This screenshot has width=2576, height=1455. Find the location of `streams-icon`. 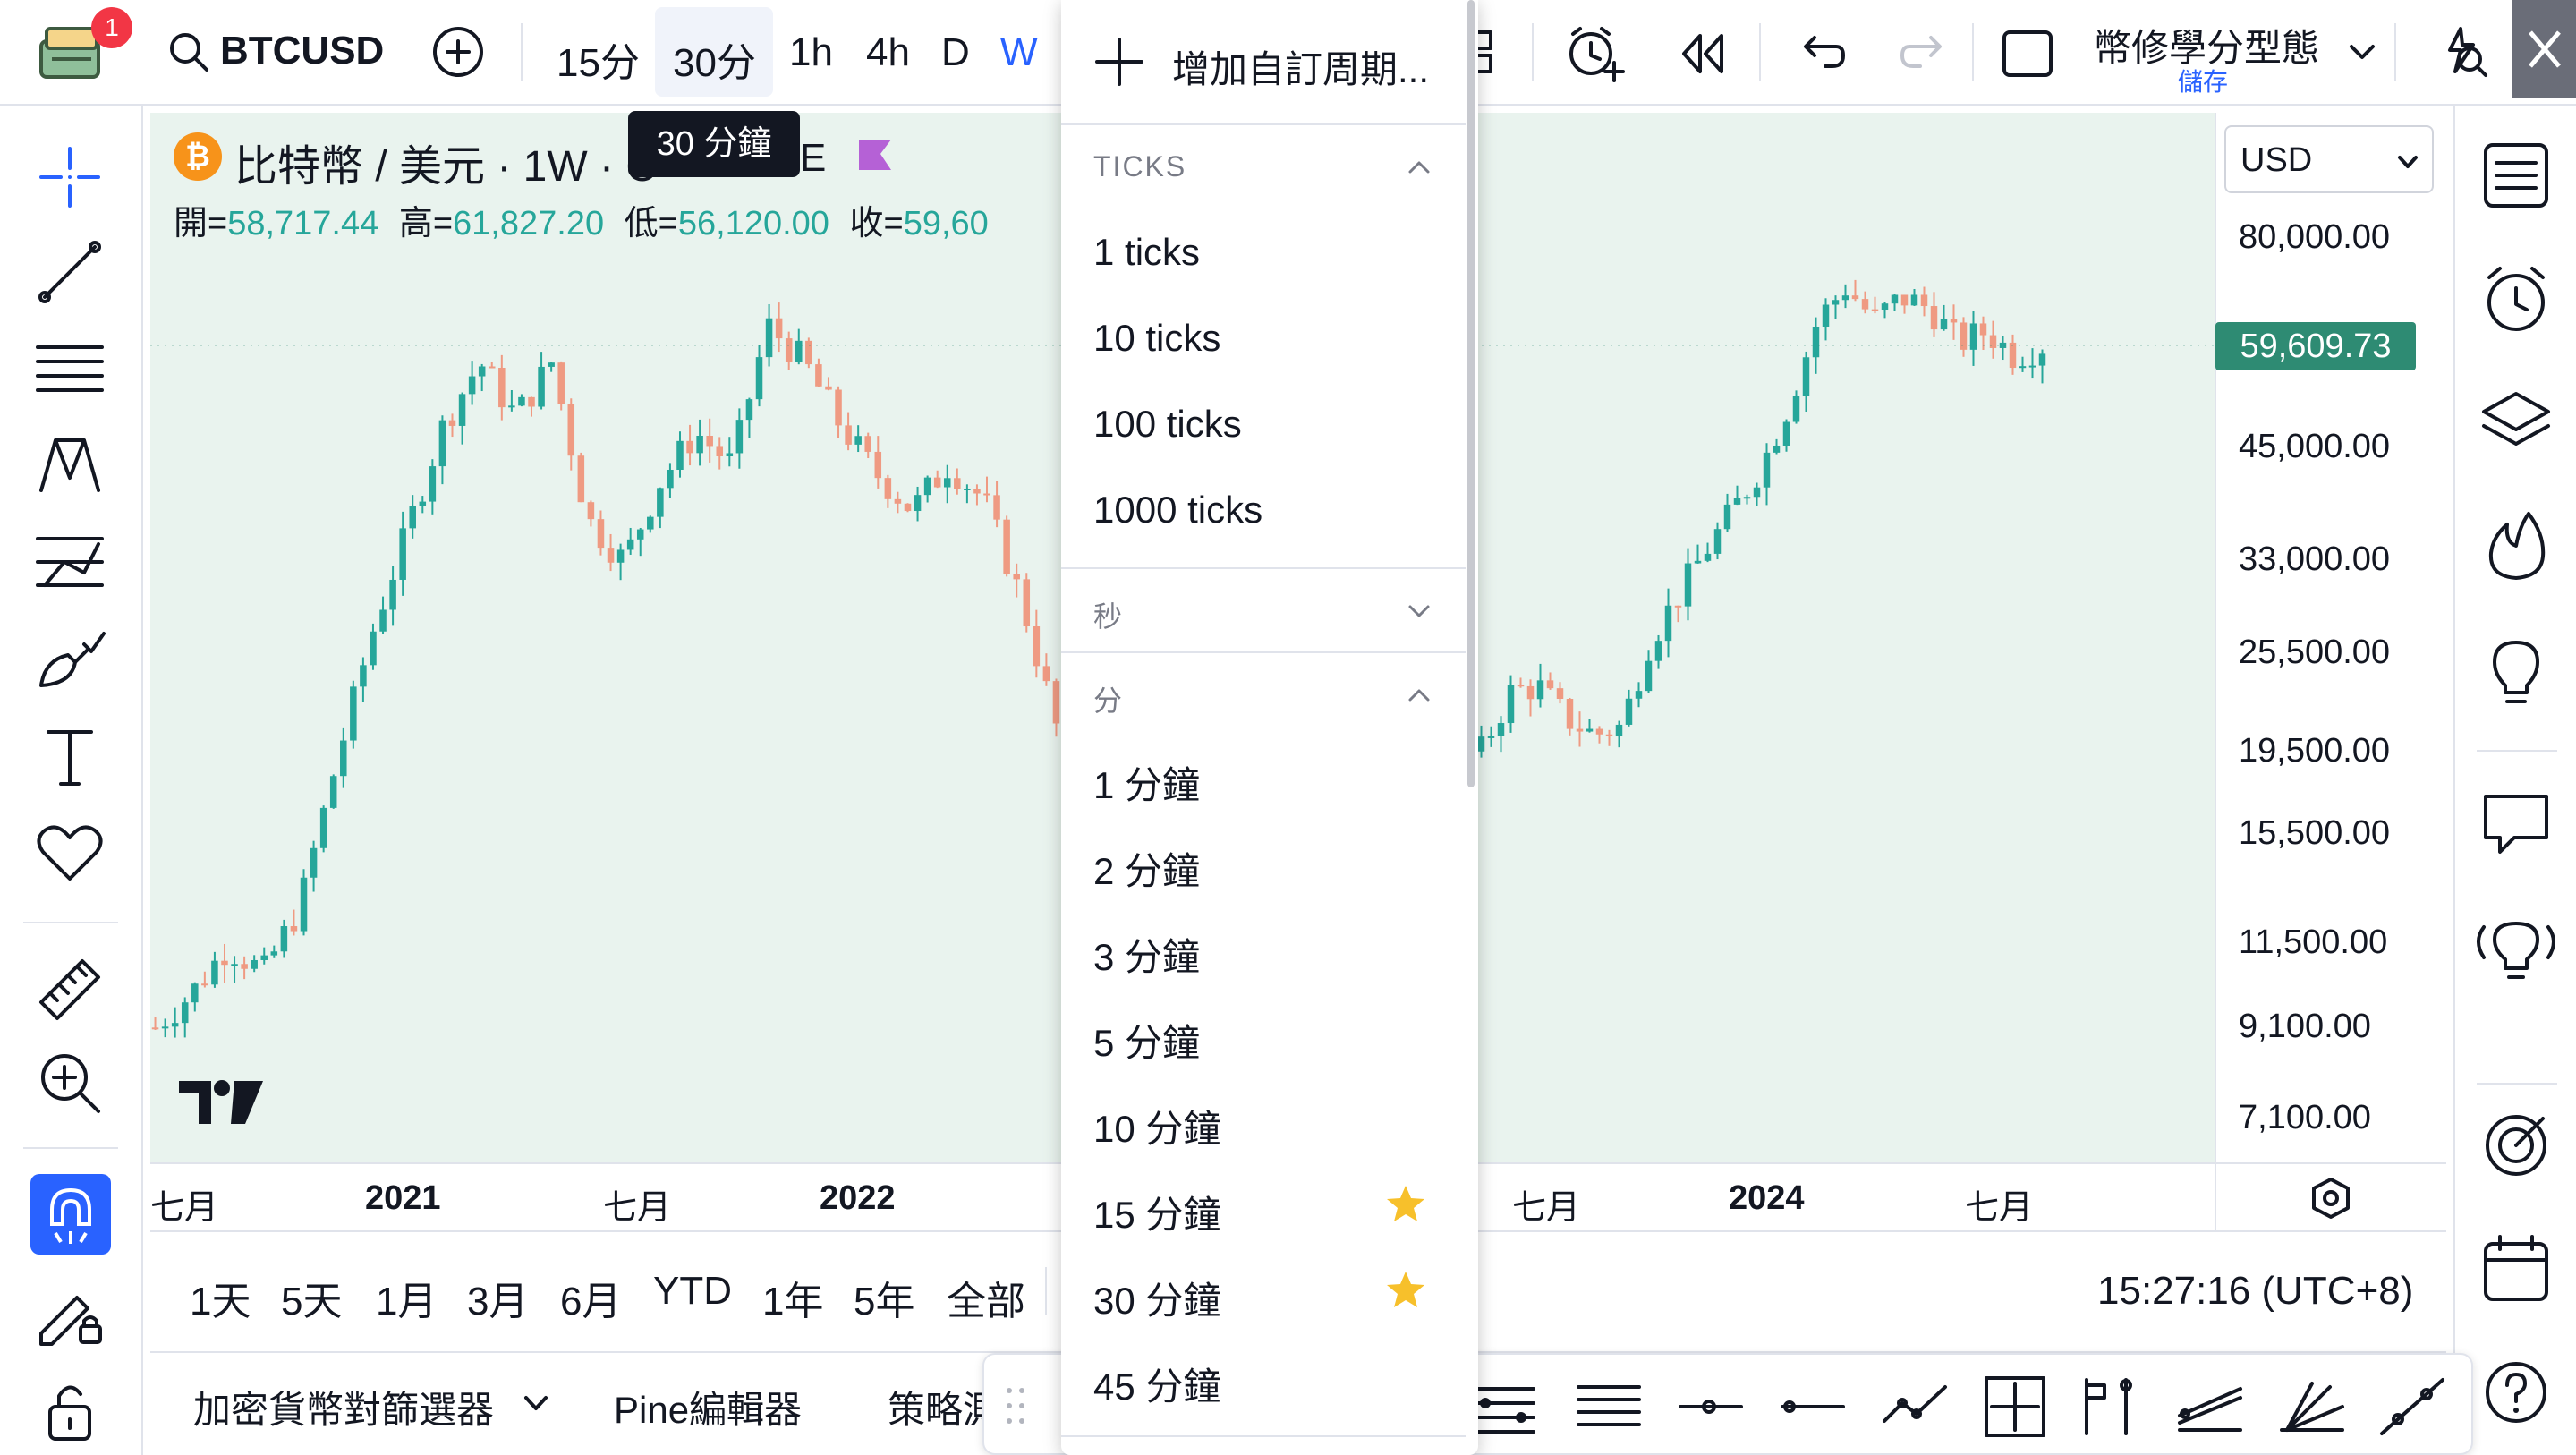

streams-icon is located at coordinates (2516, 944).